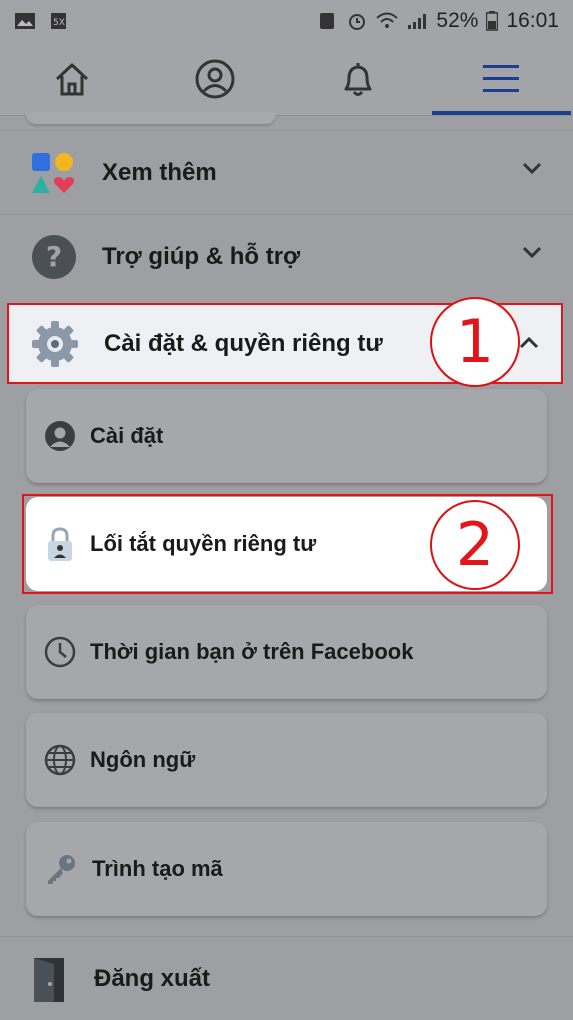 The image size is (573, 1020). I want to click on settings-item: Cài đặt, so click(286, 436).